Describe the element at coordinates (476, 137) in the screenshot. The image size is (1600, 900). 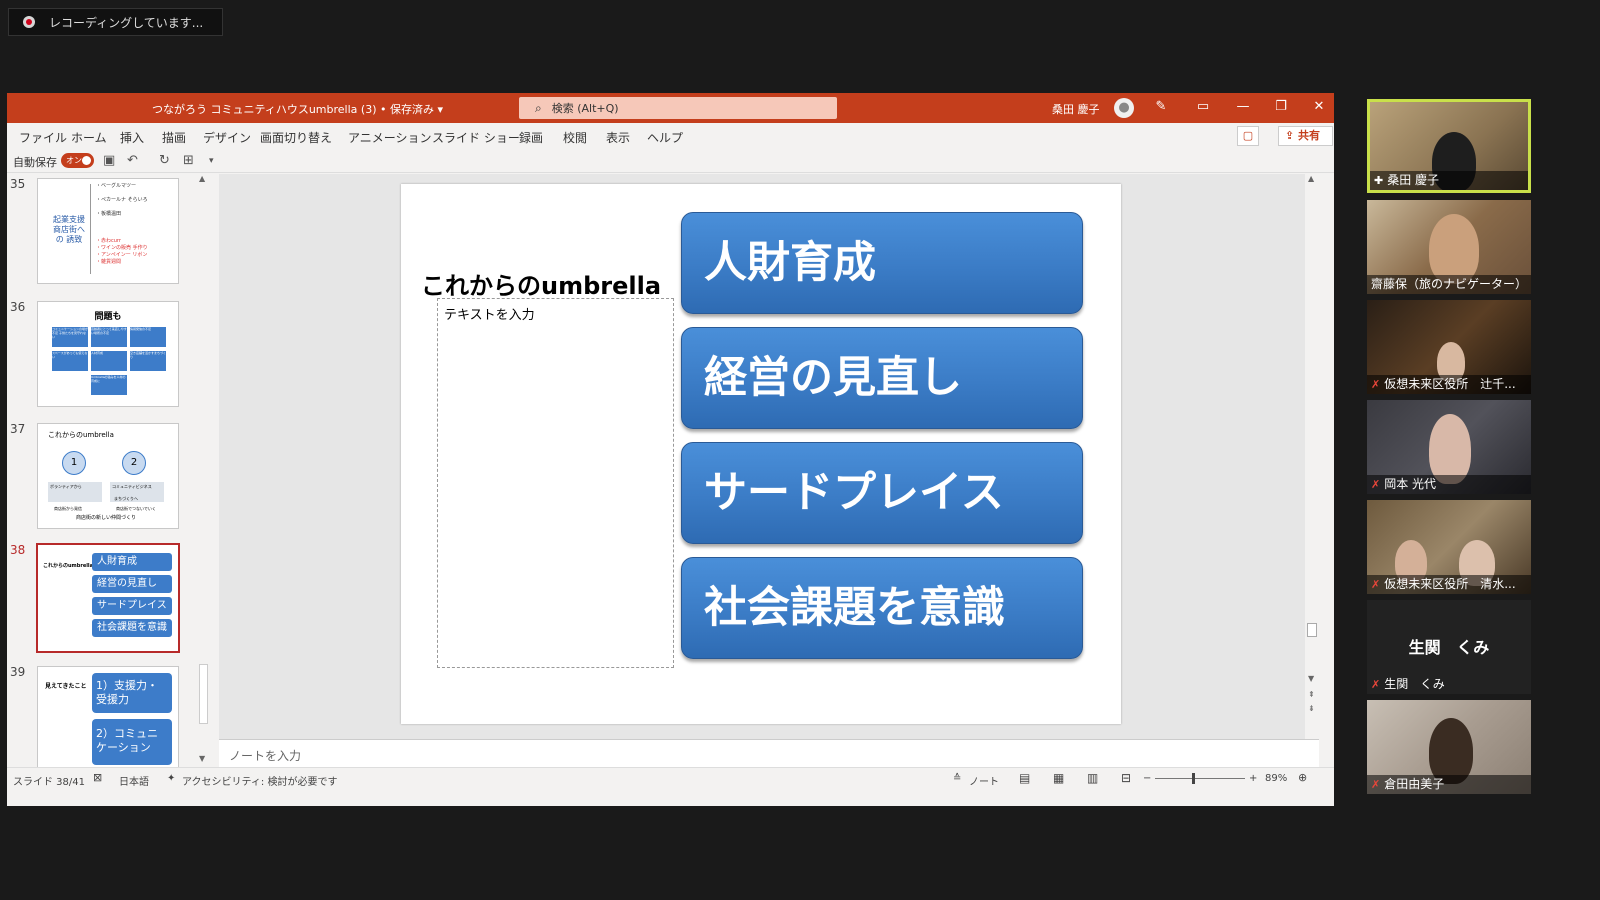
I see `tab-slideshow: スライド ショー` at that location.